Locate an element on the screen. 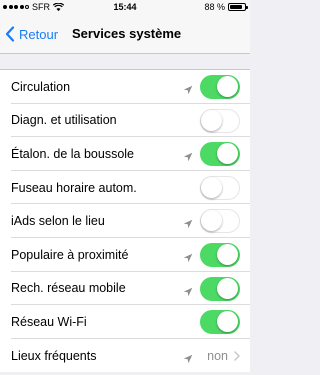  navigation-bar: Retour Services système is located at coordinates (125, 34).